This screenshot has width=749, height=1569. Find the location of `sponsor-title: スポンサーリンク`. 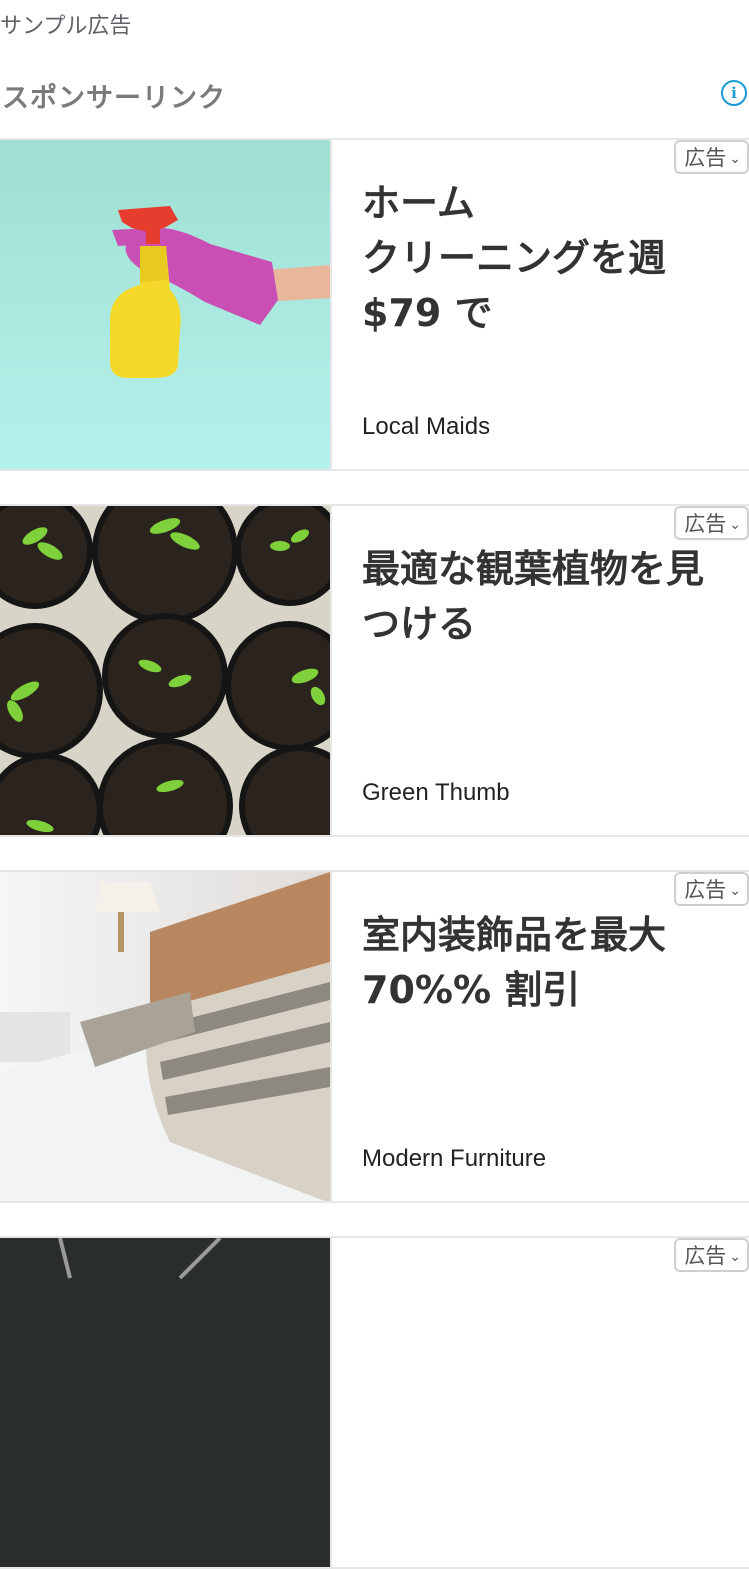

sponsor-title: スポンサーリンク is located at coordinates (114, 98).